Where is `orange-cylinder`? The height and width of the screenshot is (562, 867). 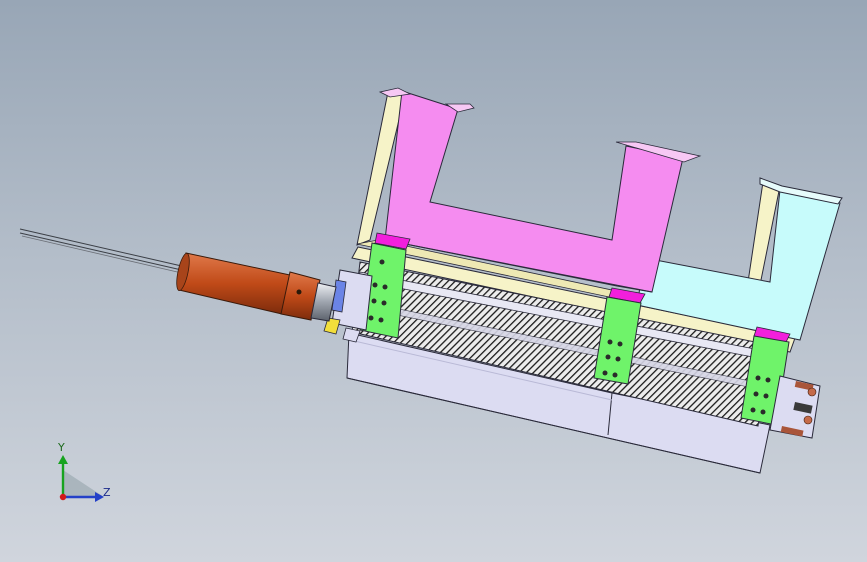
orange-cylinder is located at coordinates (255, 287).